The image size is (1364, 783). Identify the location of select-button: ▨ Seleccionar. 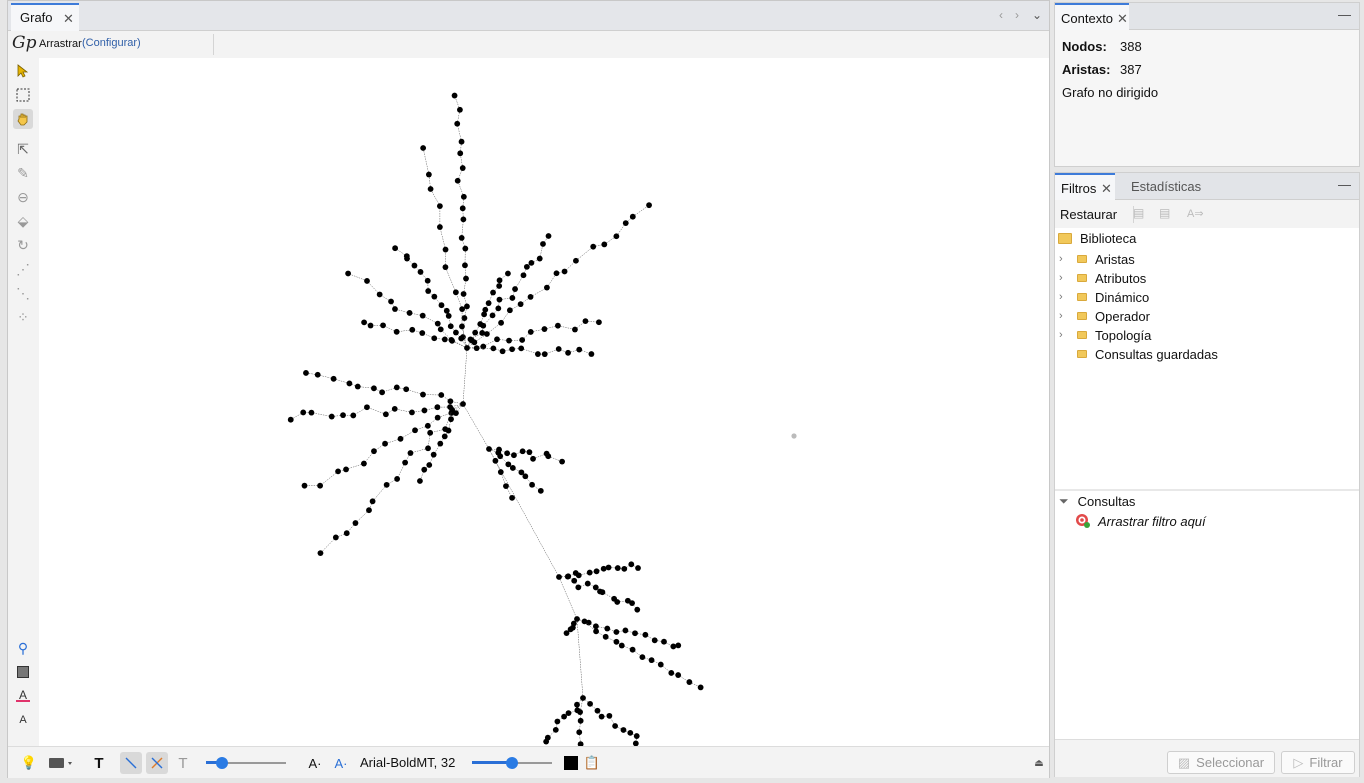
(1221, 762).